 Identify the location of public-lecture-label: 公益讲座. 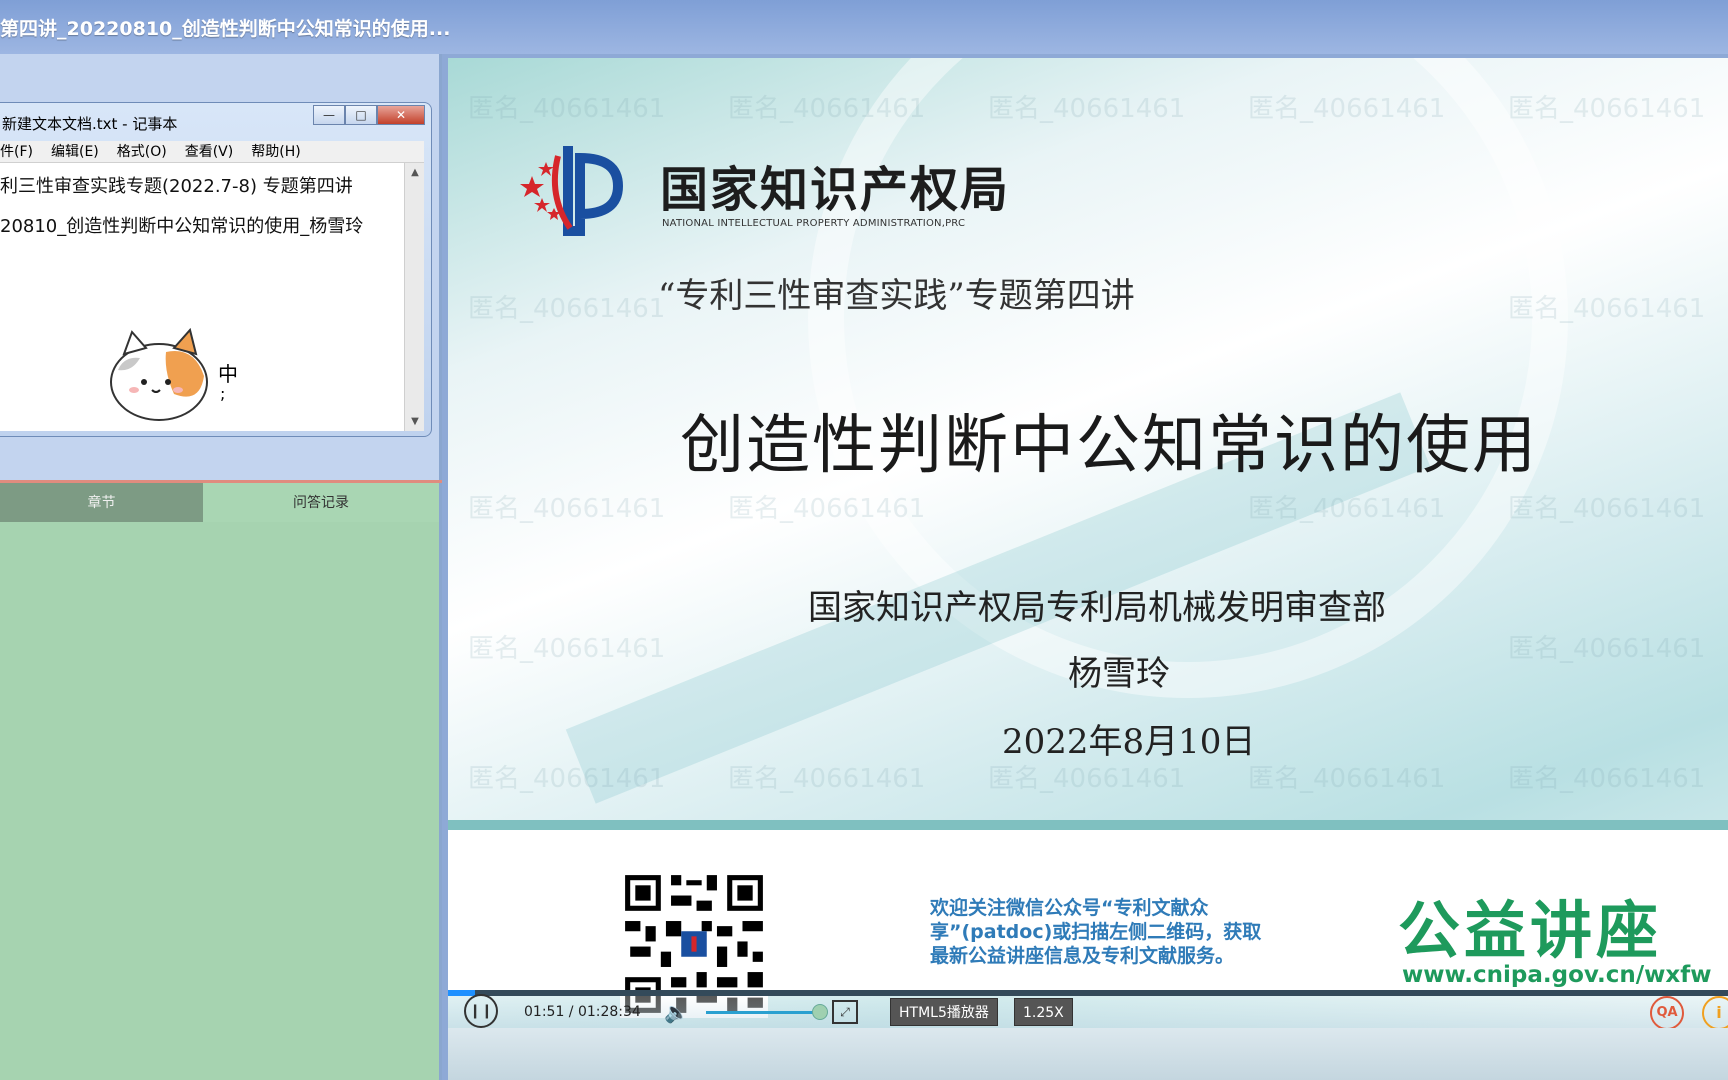
(1530, 930).